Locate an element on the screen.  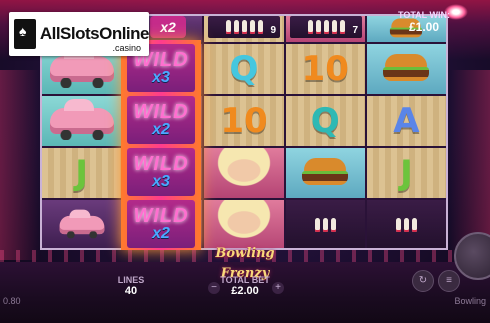
total-win-value: £1.00 is located at coordinates (424, 27).